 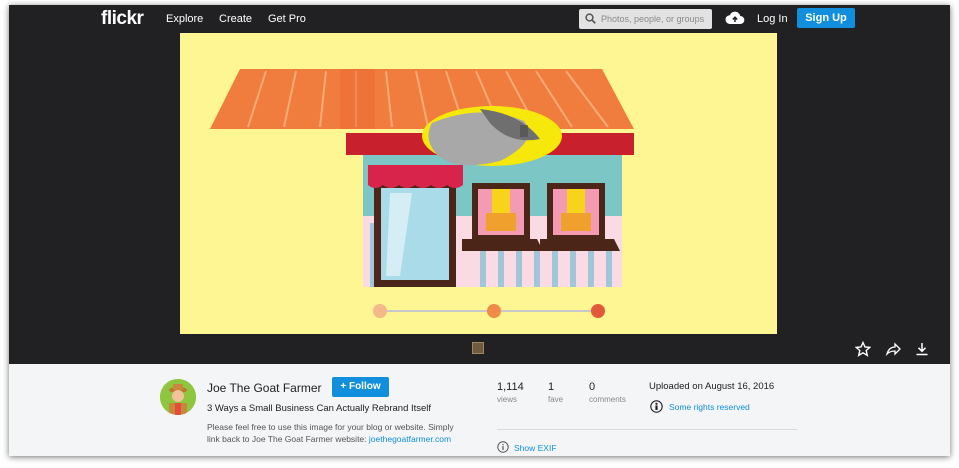 What do you see at coordinates (922, 349) in the screenshot?
I see `download-icon` at bounding box center [922, 349].